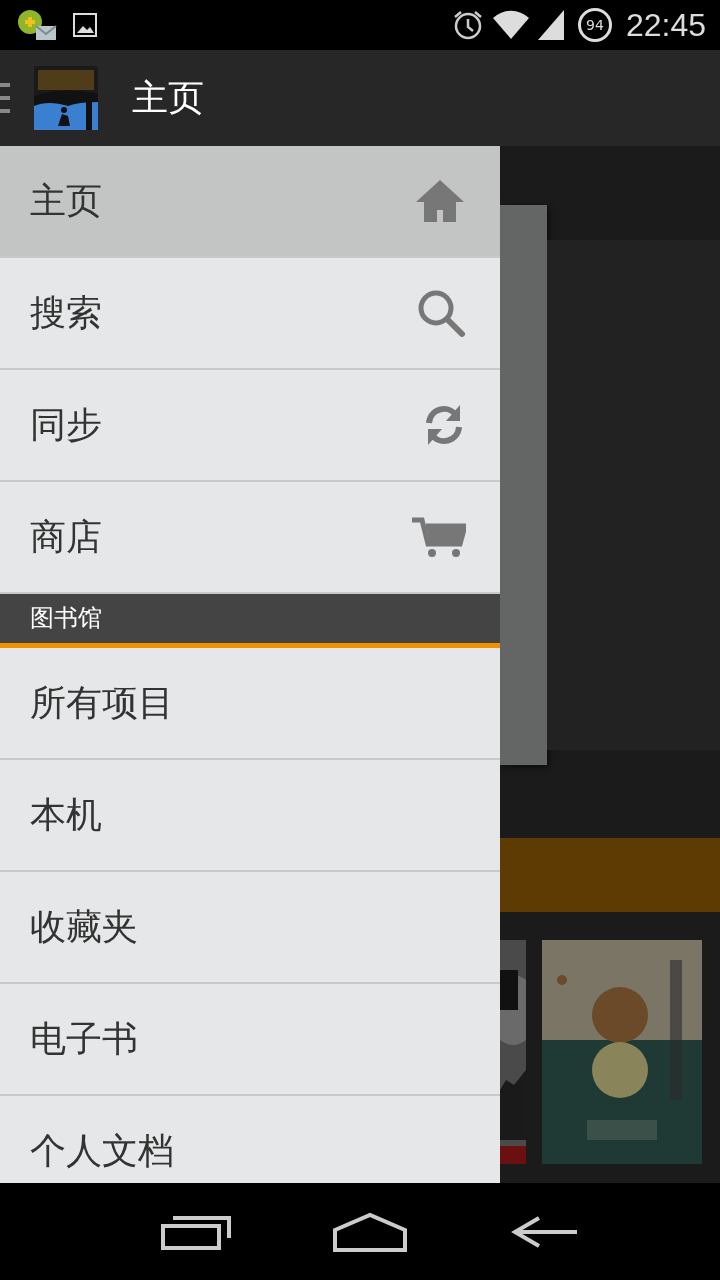 The height and width of the screenshot is (1280, 720). What do you see at coordinates (196, 1231) in the screenshot?
I see `recent-apps-icon` at bounding box center [196, 1231].